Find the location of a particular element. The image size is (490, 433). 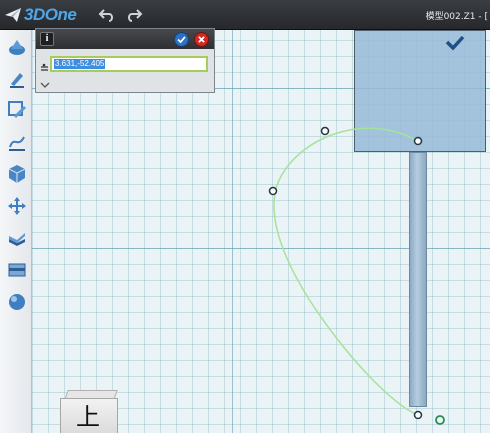

combine-icon is located at coordinates (17, 238).